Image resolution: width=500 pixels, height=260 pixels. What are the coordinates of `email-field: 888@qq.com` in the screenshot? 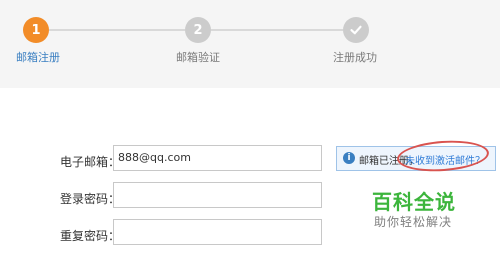 It's located at (217, 158).